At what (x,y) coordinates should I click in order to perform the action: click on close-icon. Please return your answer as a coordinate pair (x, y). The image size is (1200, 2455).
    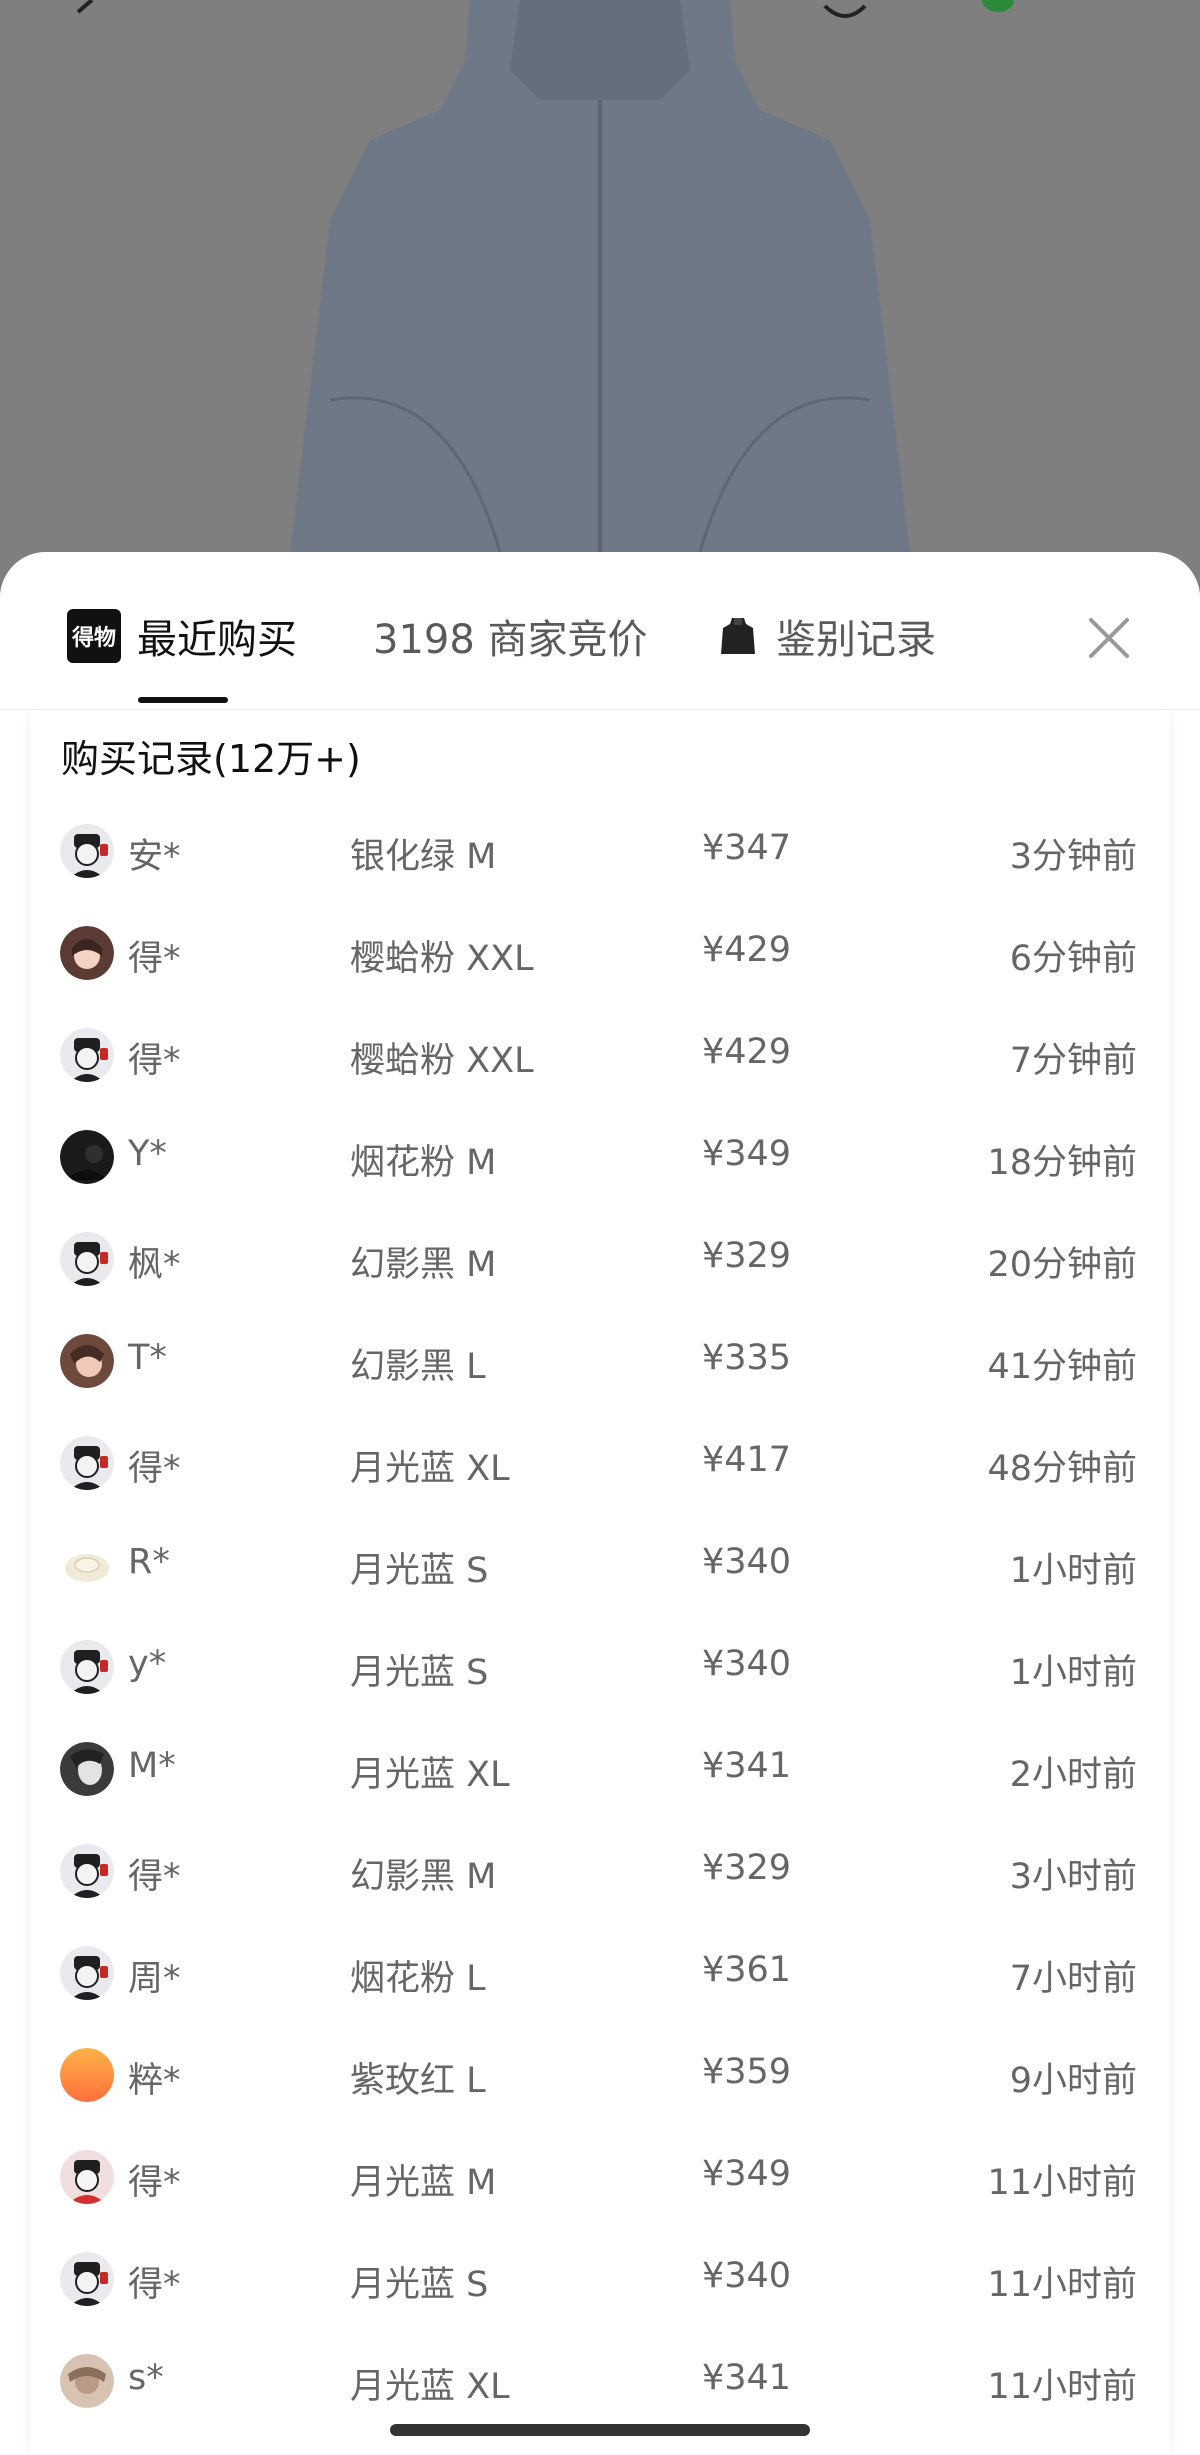
    Looking at the image, I should click on (1109, 638).